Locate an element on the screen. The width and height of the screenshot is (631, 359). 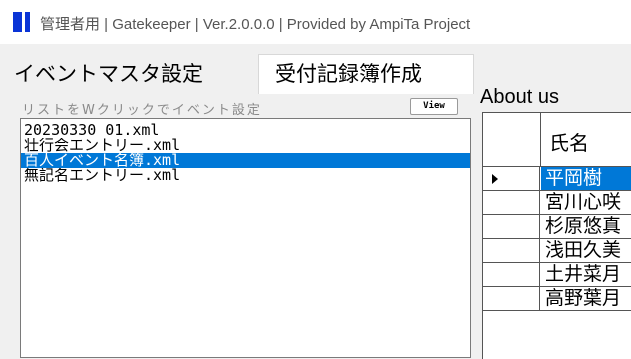
current-row-arrow-icon is located at coordinates (495, 179).